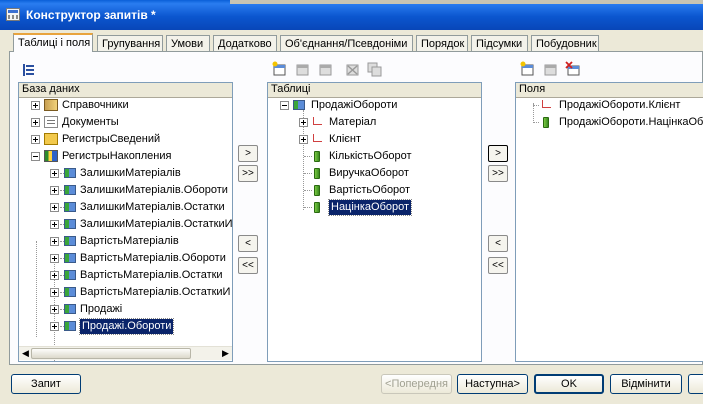 The height and width of the screenshot is (404, 703). What do you see at coordinates (498, 265) in the screenshot?
I see `remove-all-fields-button: <<` at bounding box center [498, 265].